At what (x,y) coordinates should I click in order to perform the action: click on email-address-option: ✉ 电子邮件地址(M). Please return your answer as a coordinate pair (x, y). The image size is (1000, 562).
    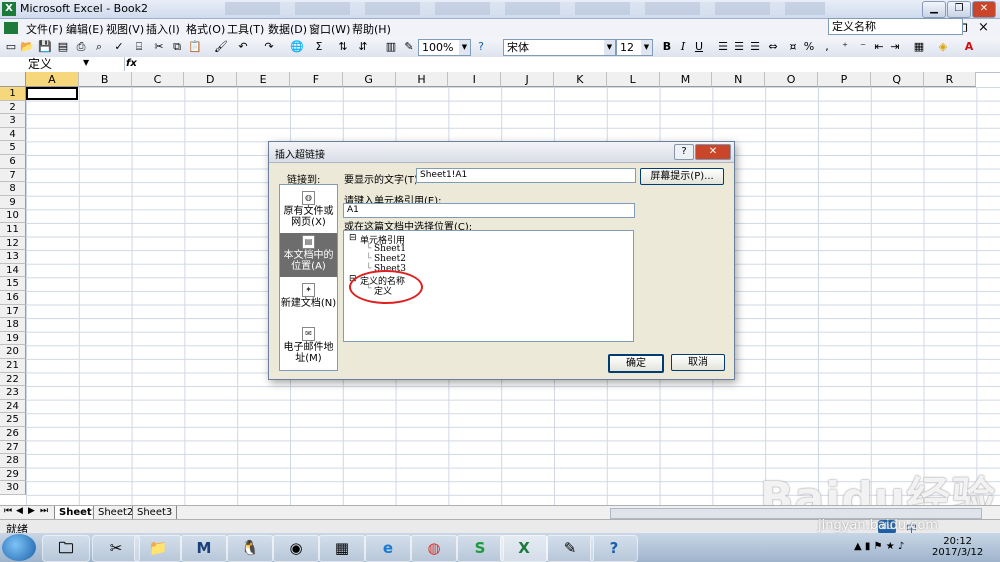
    Looking at the image, I should click on (308, 347).